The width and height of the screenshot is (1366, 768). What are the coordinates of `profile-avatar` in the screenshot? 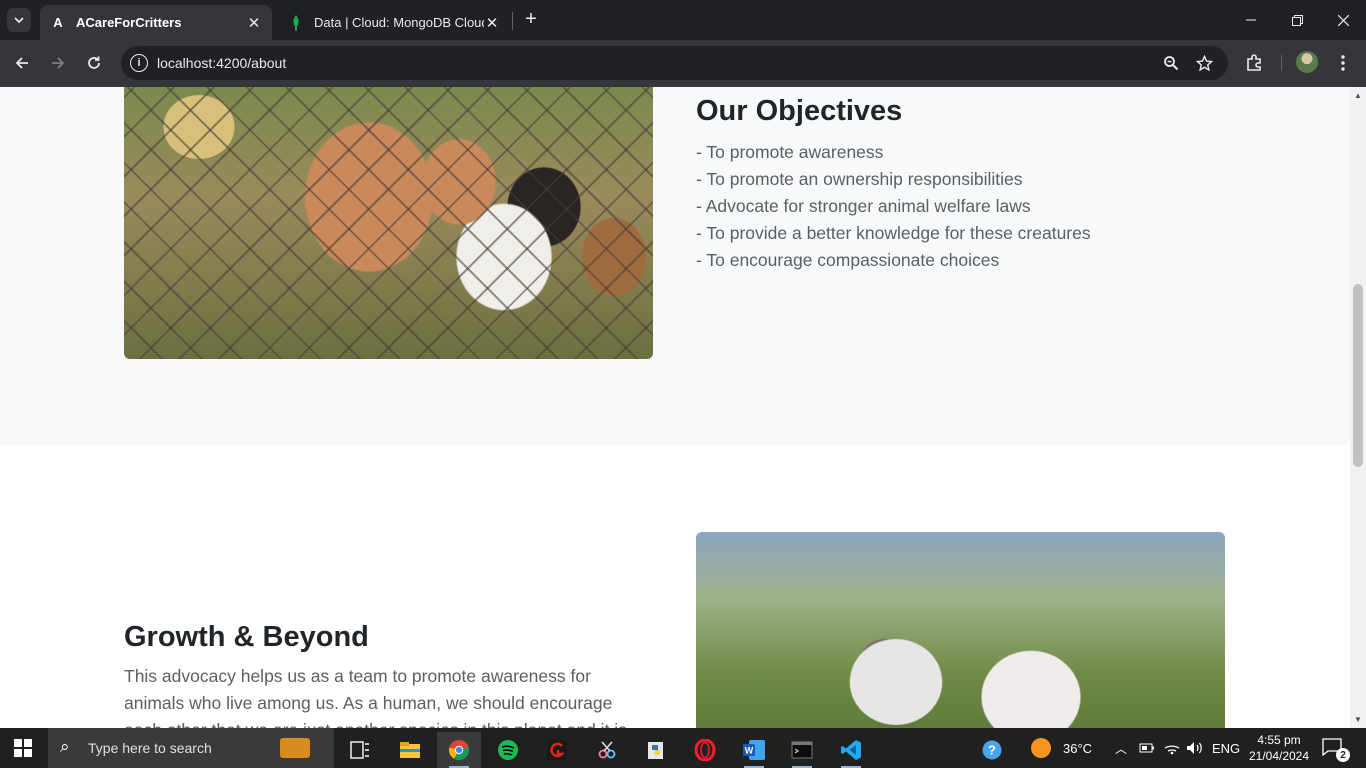 It's located at (1307, 62).